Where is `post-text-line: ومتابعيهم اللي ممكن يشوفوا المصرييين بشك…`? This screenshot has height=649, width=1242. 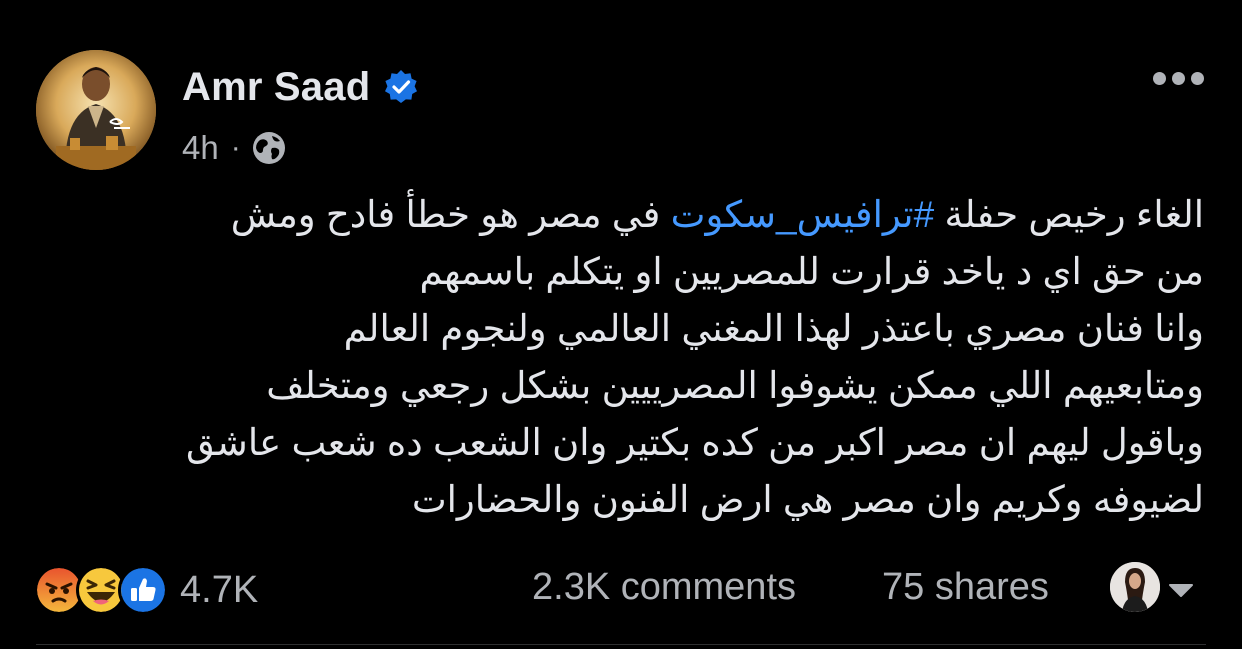
post-text-line: ومتابعيهم اللي ممكن يشوفوا المصرييين بشك… is located at coordinates (735, 385).